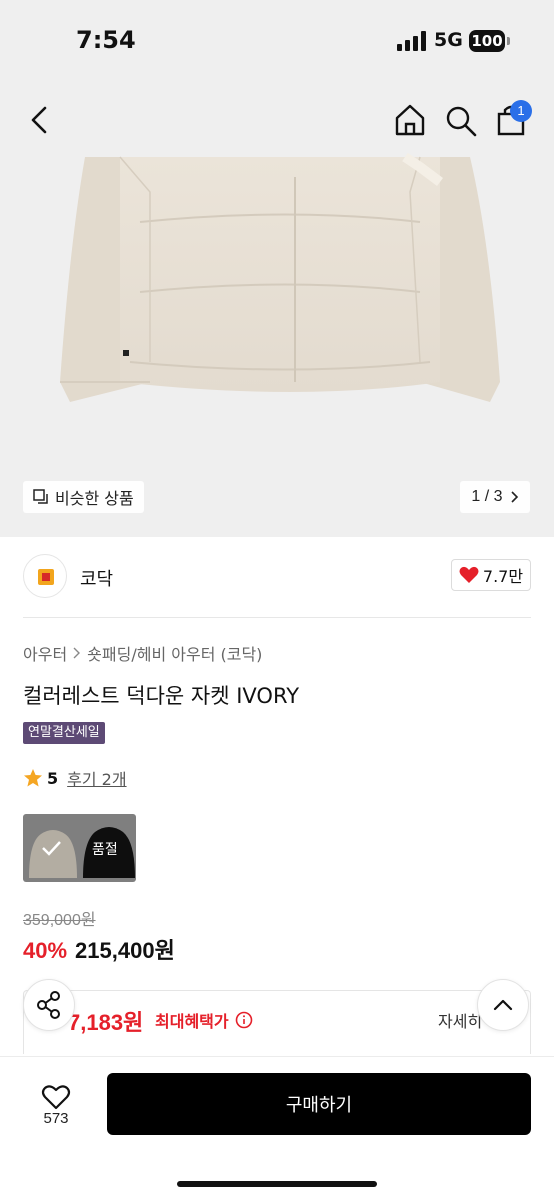 This screenshot has width=554, height=1200. Describe the element at coordinates (125, 950) in the screenshot. I see `sale-price: 215,400원` at that location.